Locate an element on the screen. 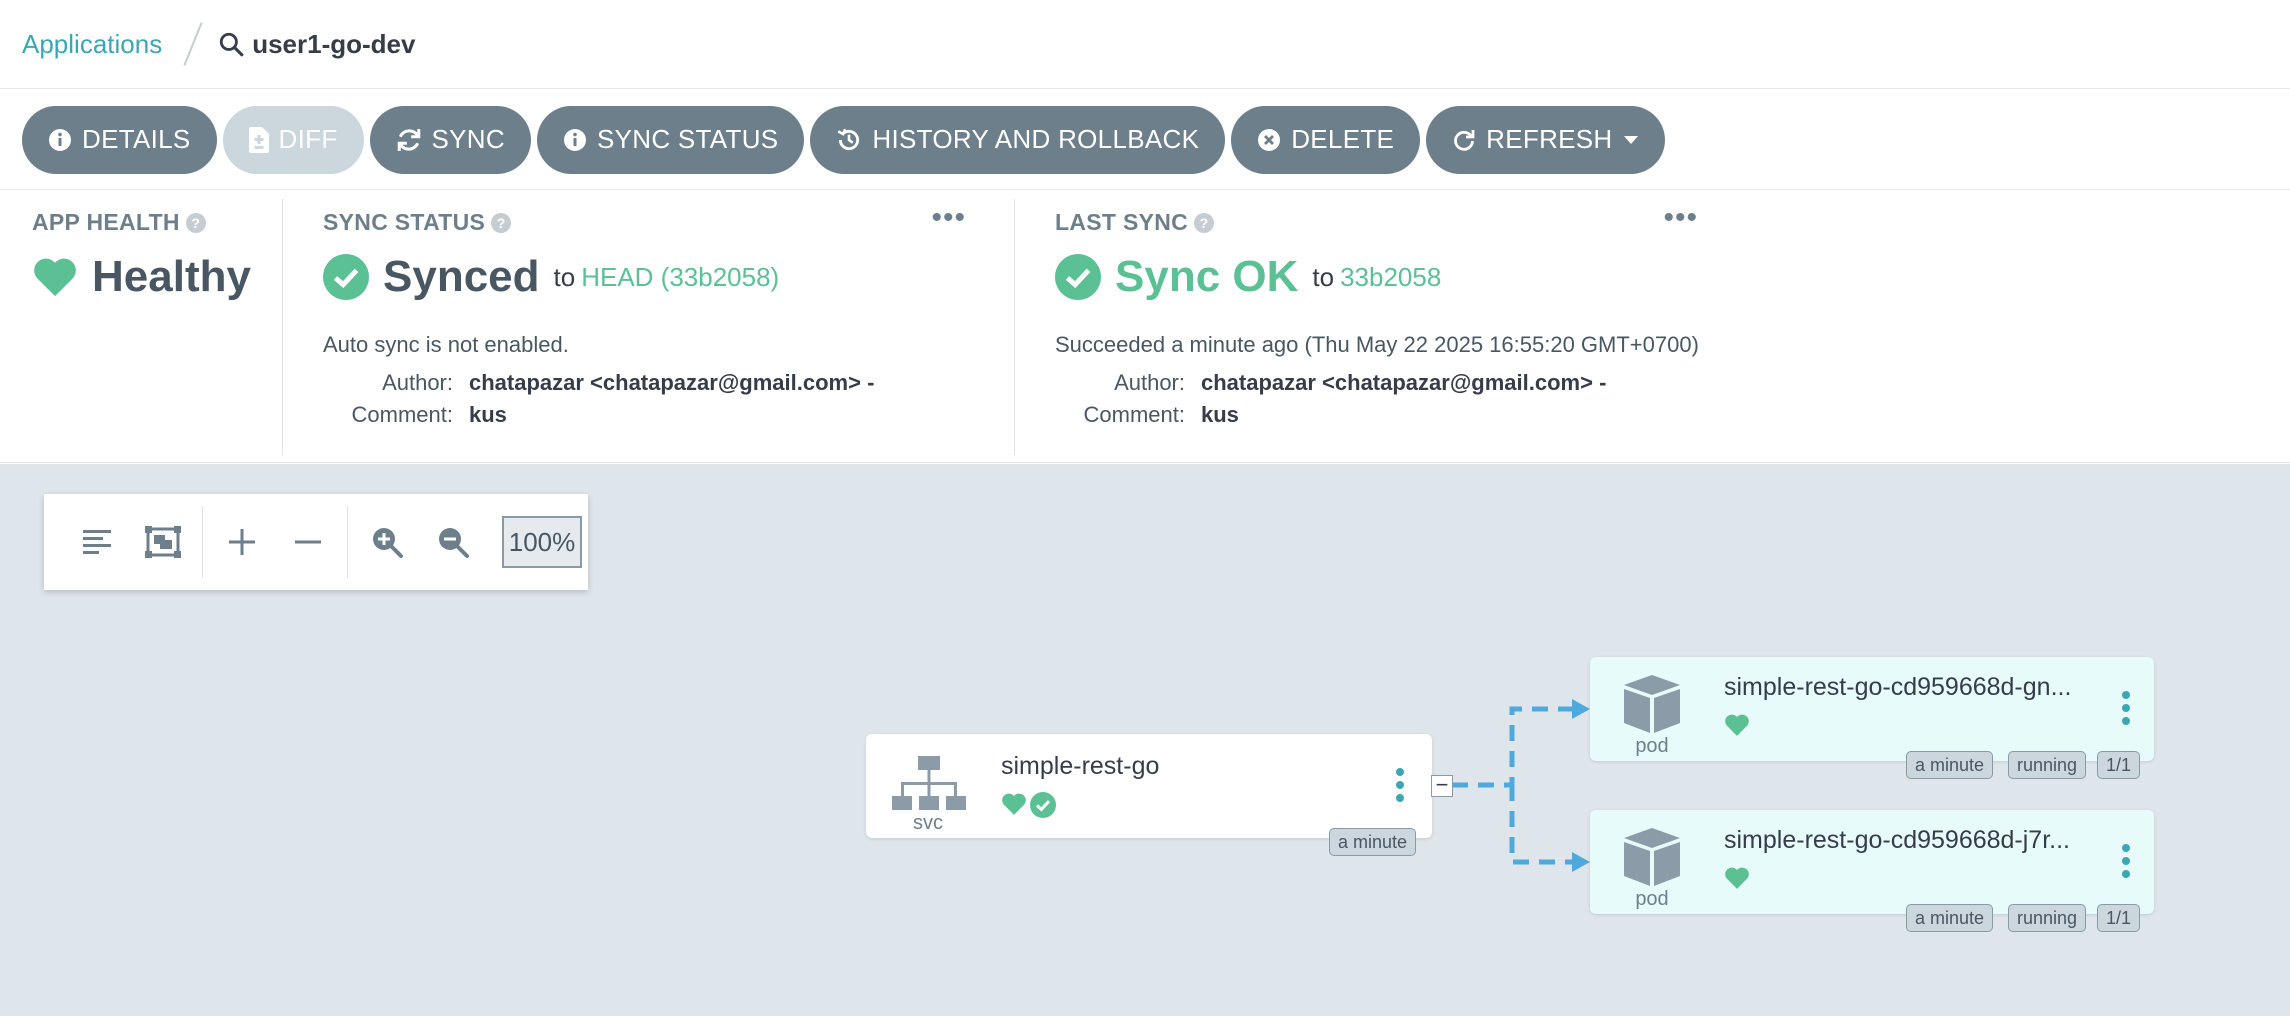 Image resolution: width=2290 pixels, height=1016 pixels. breadcrumb-separator is located at coordinates (193, 44).